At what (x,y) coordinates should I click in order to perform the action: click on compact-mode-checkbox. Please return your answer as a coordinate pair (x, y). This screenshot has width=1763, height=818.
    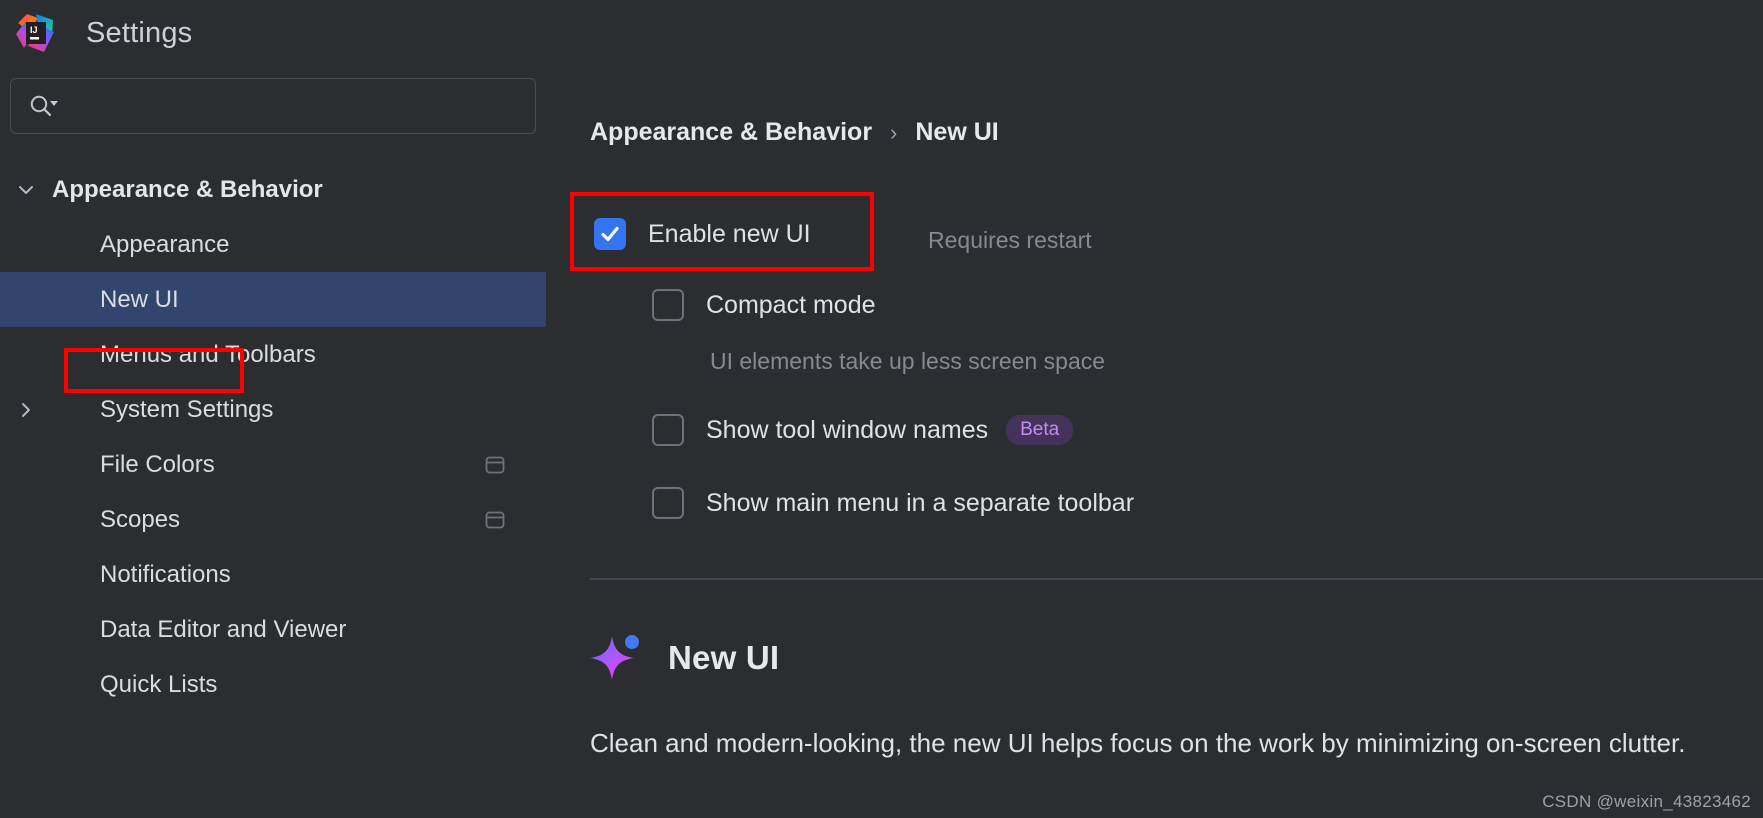
    Looking at the image, I should click on (668, 305).